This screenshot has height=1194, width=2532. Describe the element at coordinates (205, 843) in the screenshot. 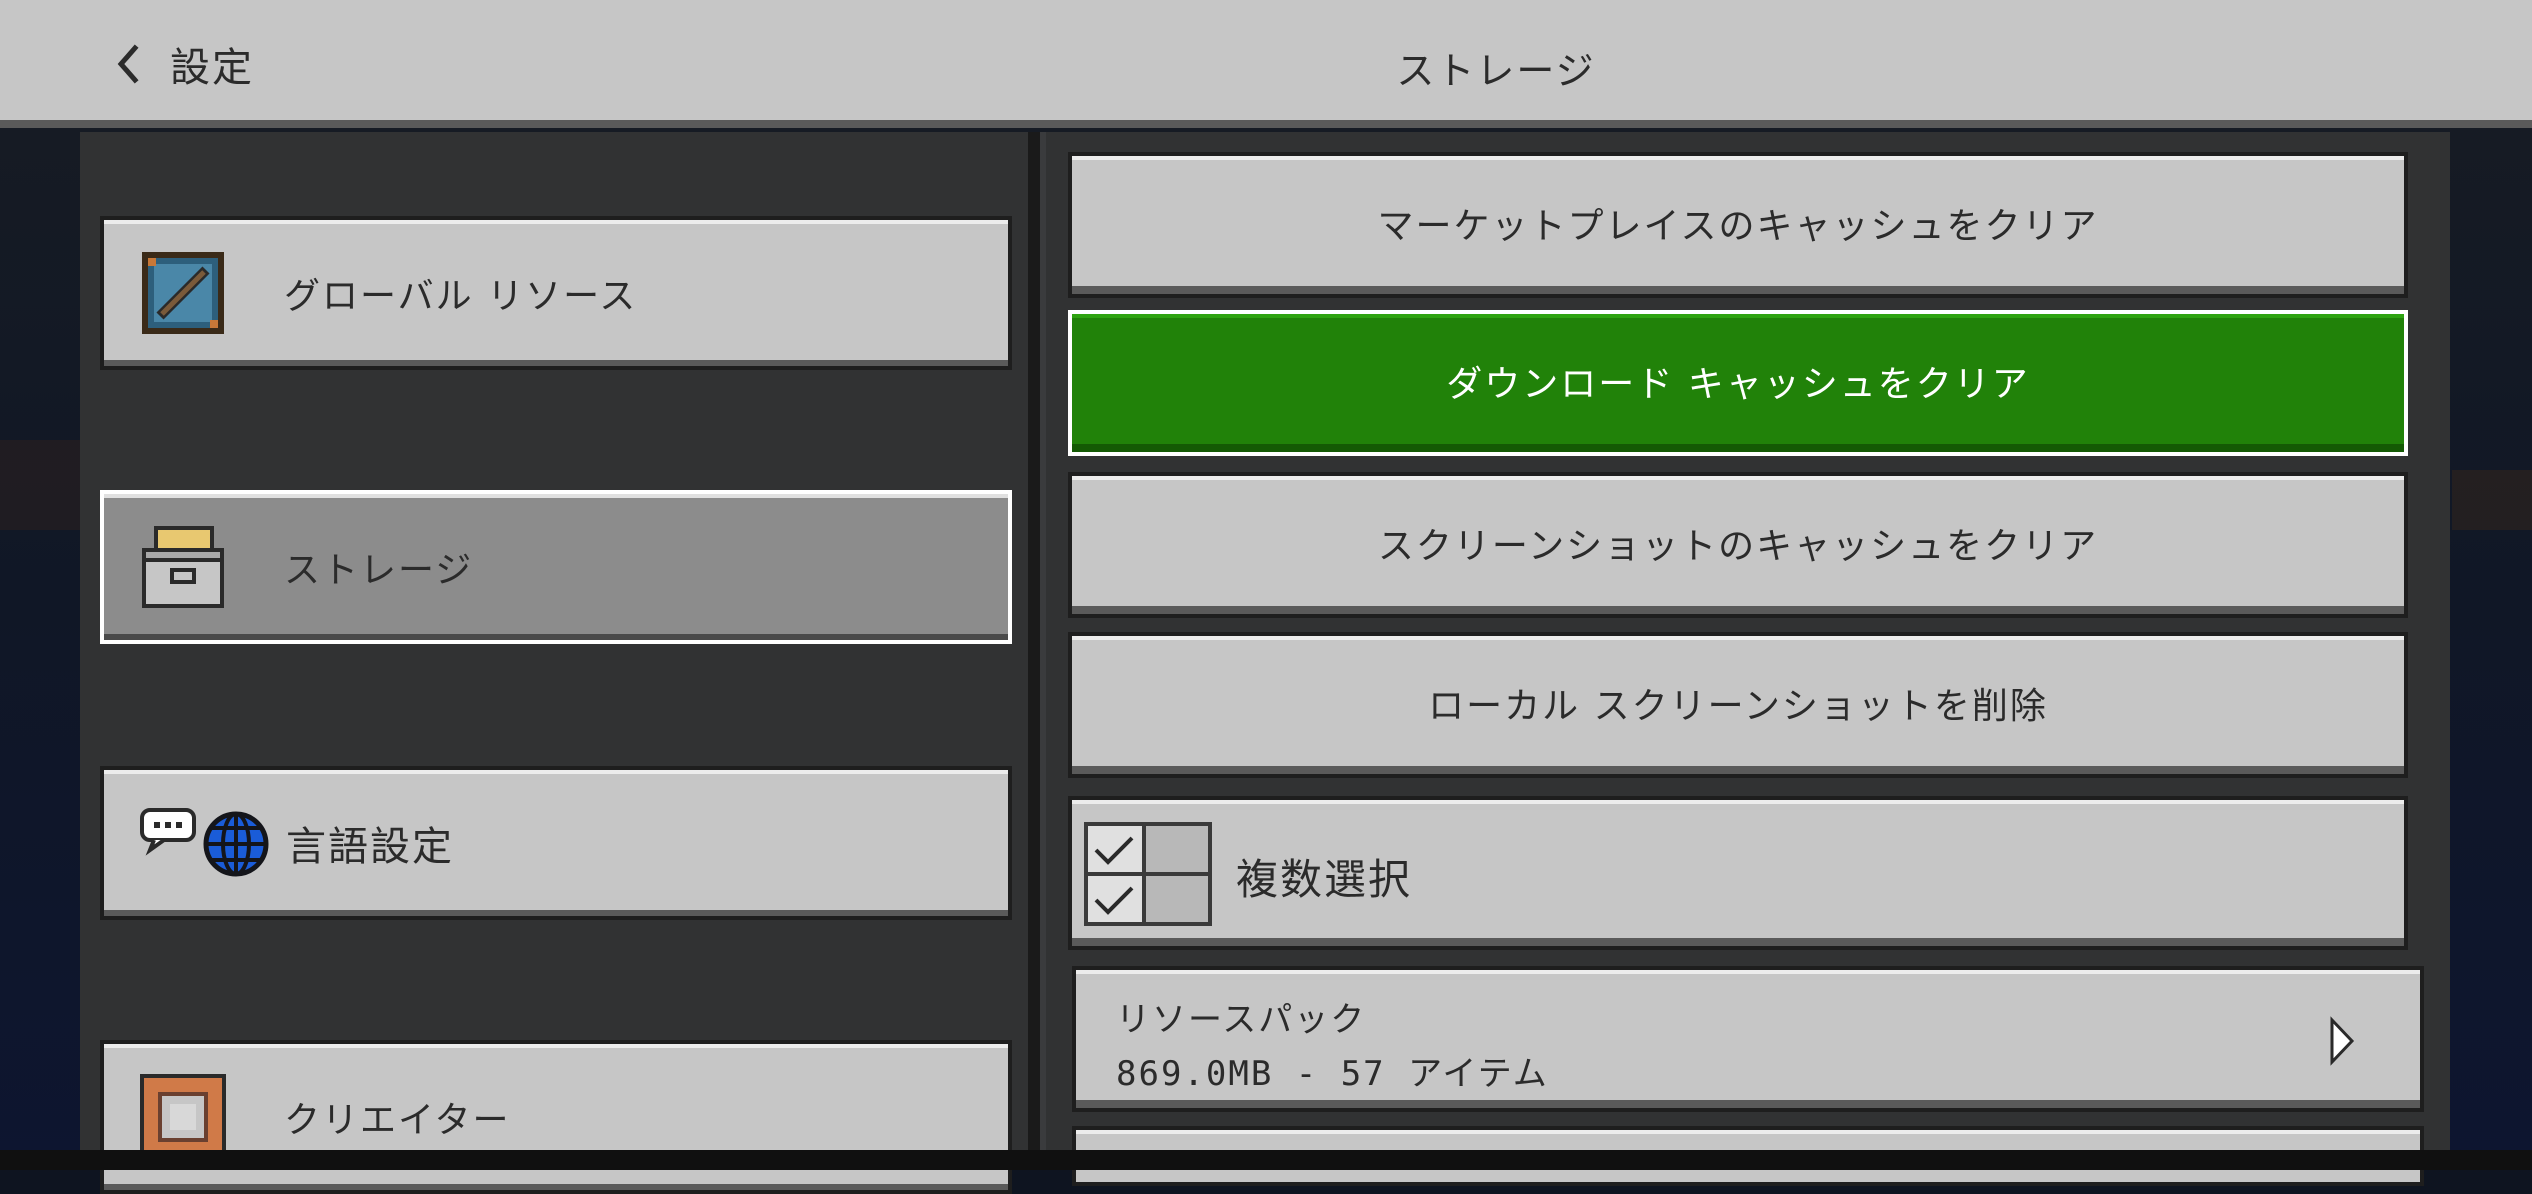

I see `language-icon` at that location.